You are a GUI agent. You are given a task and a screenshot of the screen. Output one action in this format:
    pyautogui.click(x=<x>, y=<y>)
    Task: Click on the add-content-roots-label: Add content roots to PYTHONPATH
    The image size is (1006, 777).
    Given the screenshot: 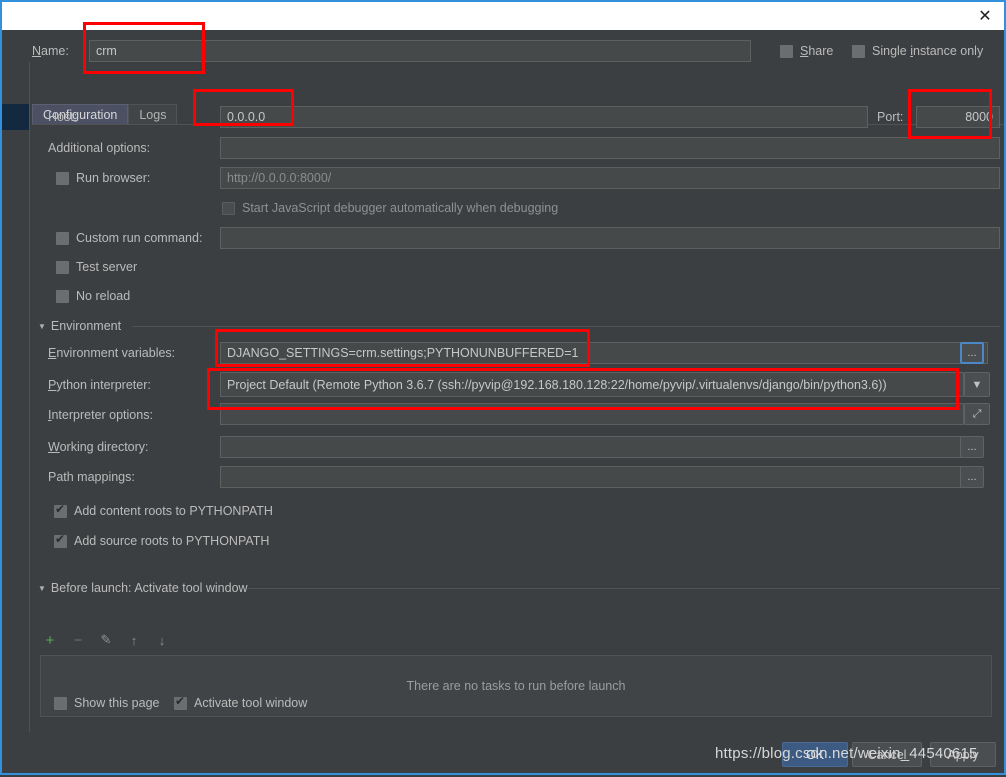 What is the action you would take?
    pyautogui.click(x=173, y=511)
    